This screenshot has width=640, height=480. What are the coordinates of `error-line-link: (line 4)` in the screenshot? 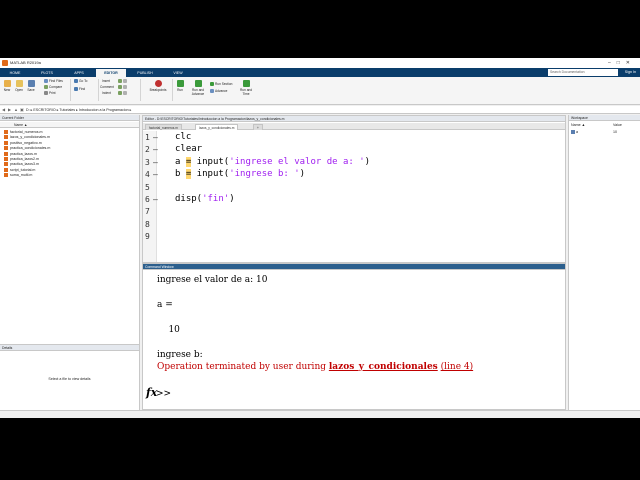 It's located at (457, 367).